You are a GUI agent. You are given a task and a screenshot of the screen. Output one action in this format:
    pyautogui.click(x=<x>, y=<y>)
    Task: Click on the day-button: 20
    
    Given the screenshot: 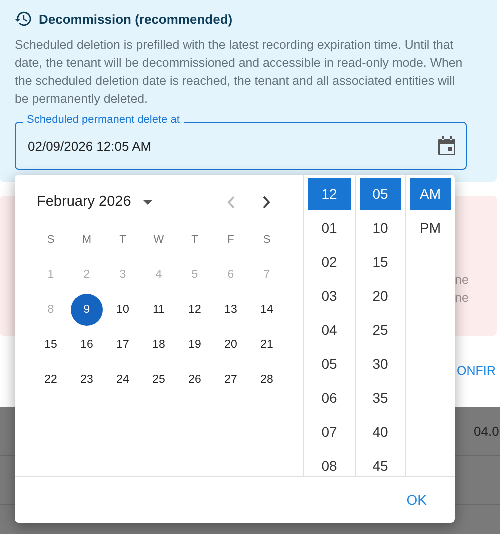 What is the action you would take?
    pyautogui.click(x=231, y=344)
    